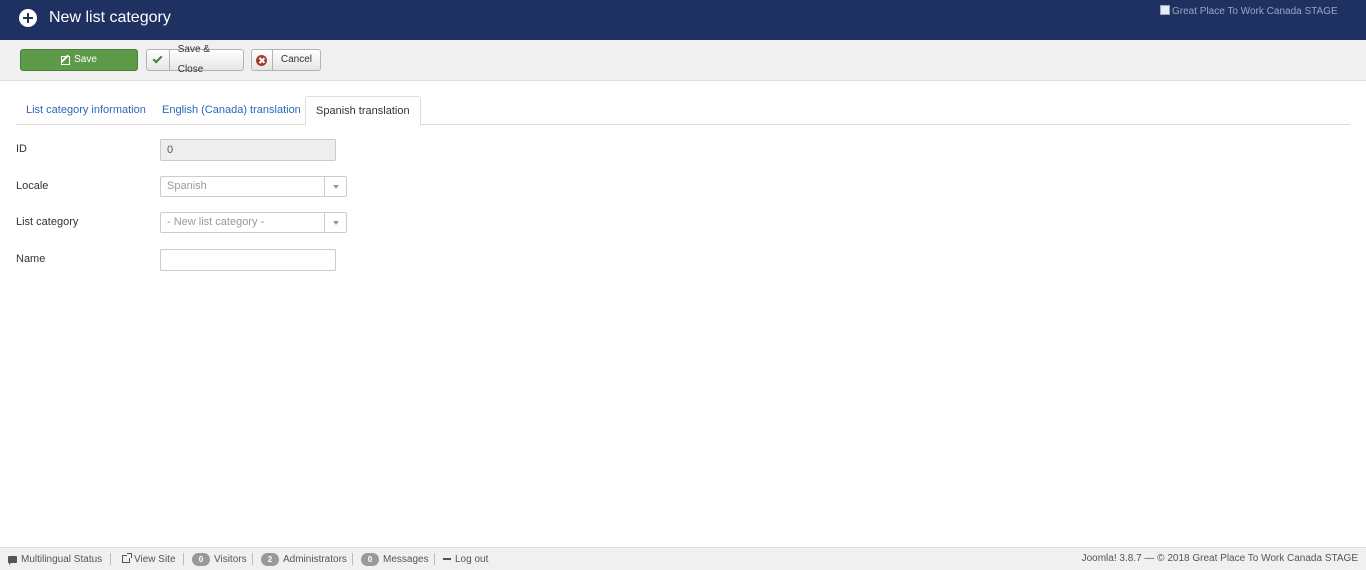 The image size is (1366, 570). Describe the element at coordinates (62, 559) in the screenshot. I see `multilingual-status-label: Multilingual Status` at that location.